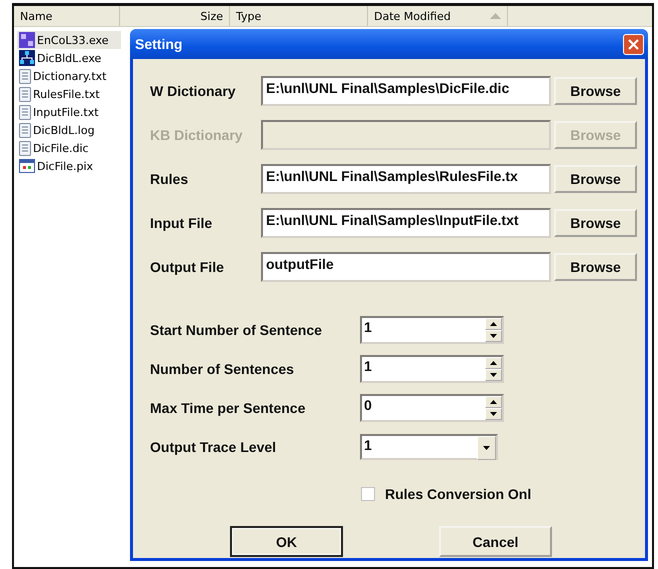 The height and width of the screenshot is (569, 658). I want to click on cancel-button: Cancel, so click(495, 541).